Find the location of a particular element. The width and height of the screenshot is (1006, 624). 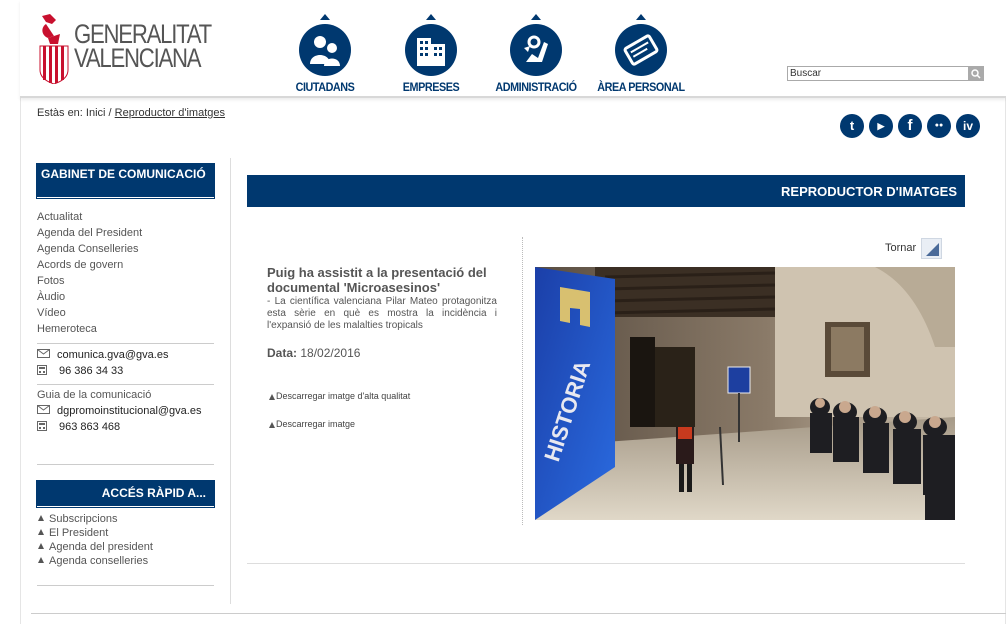

nav-area-personal: ÀREA PERSONAL is located at coordinates (641, 54).